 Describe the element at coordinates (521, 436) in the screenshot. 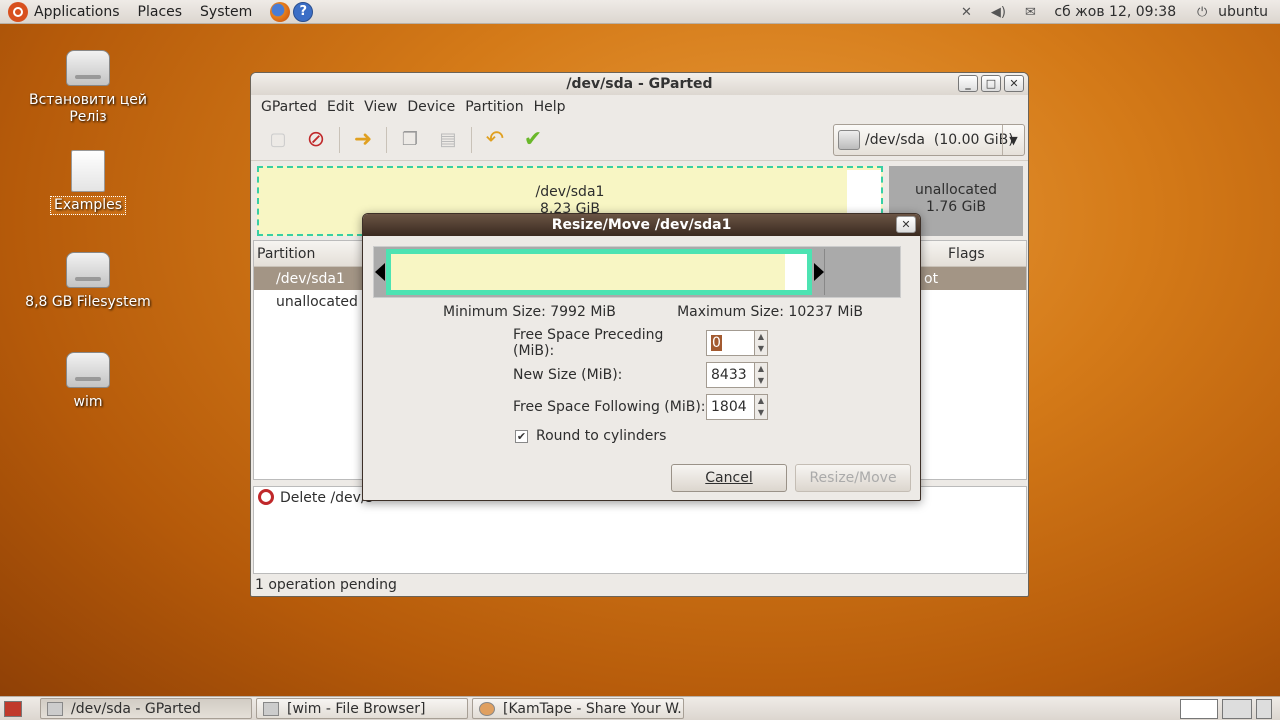

I see `round-to-cylinders-checkbox: ✔` at that location.